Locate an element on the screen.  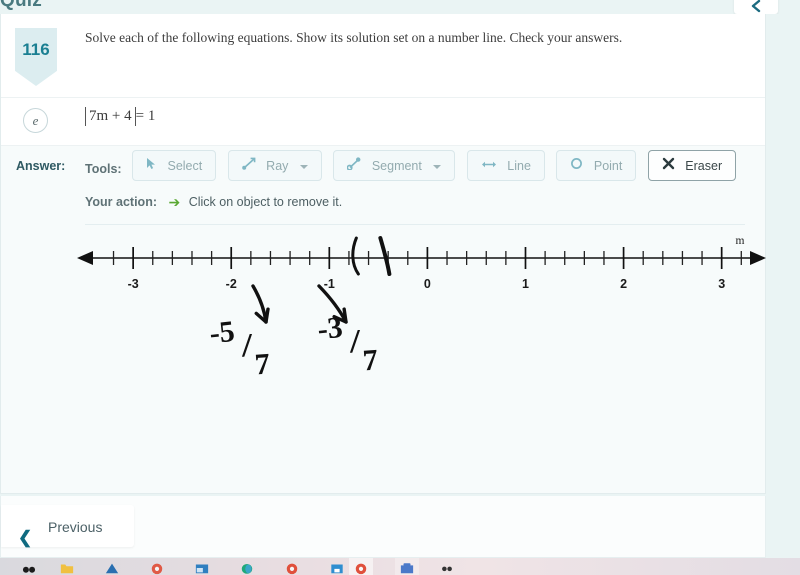
folder-icon is located at coordinates (67, 568).